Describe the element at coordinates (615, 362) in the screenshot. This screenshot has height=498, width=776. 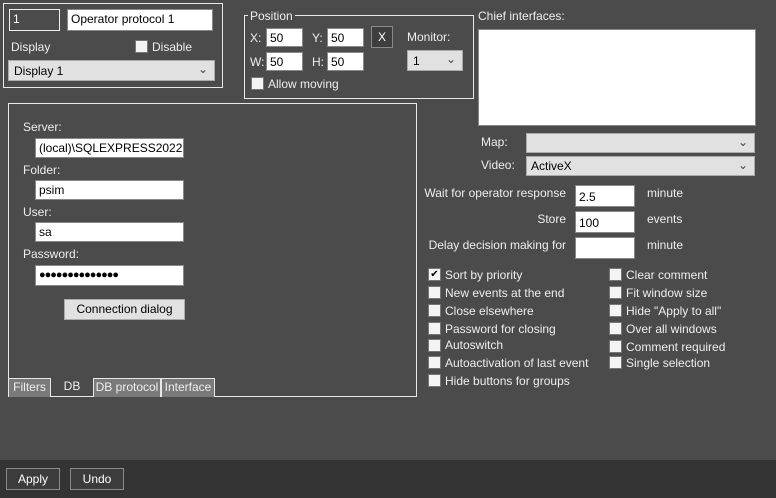
I see `single-selection-checkbox` at that location.